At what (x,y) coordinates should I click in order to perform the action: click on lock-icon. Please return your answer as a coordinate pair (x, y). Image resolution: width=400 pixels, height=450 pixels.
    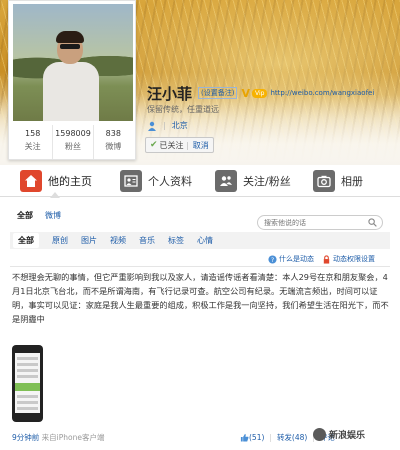
    Looking at the image, I should click on (326, 259).